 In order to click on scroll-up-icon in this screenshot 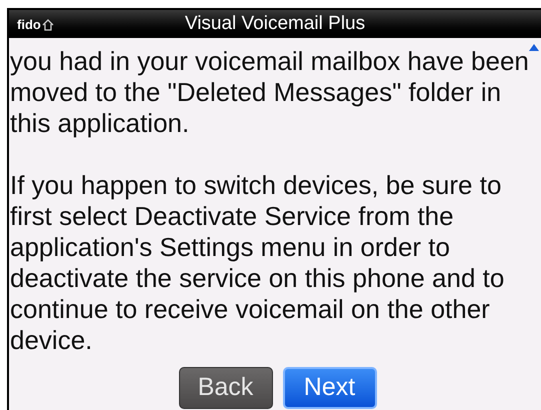, I will do `click(534, 47)`.